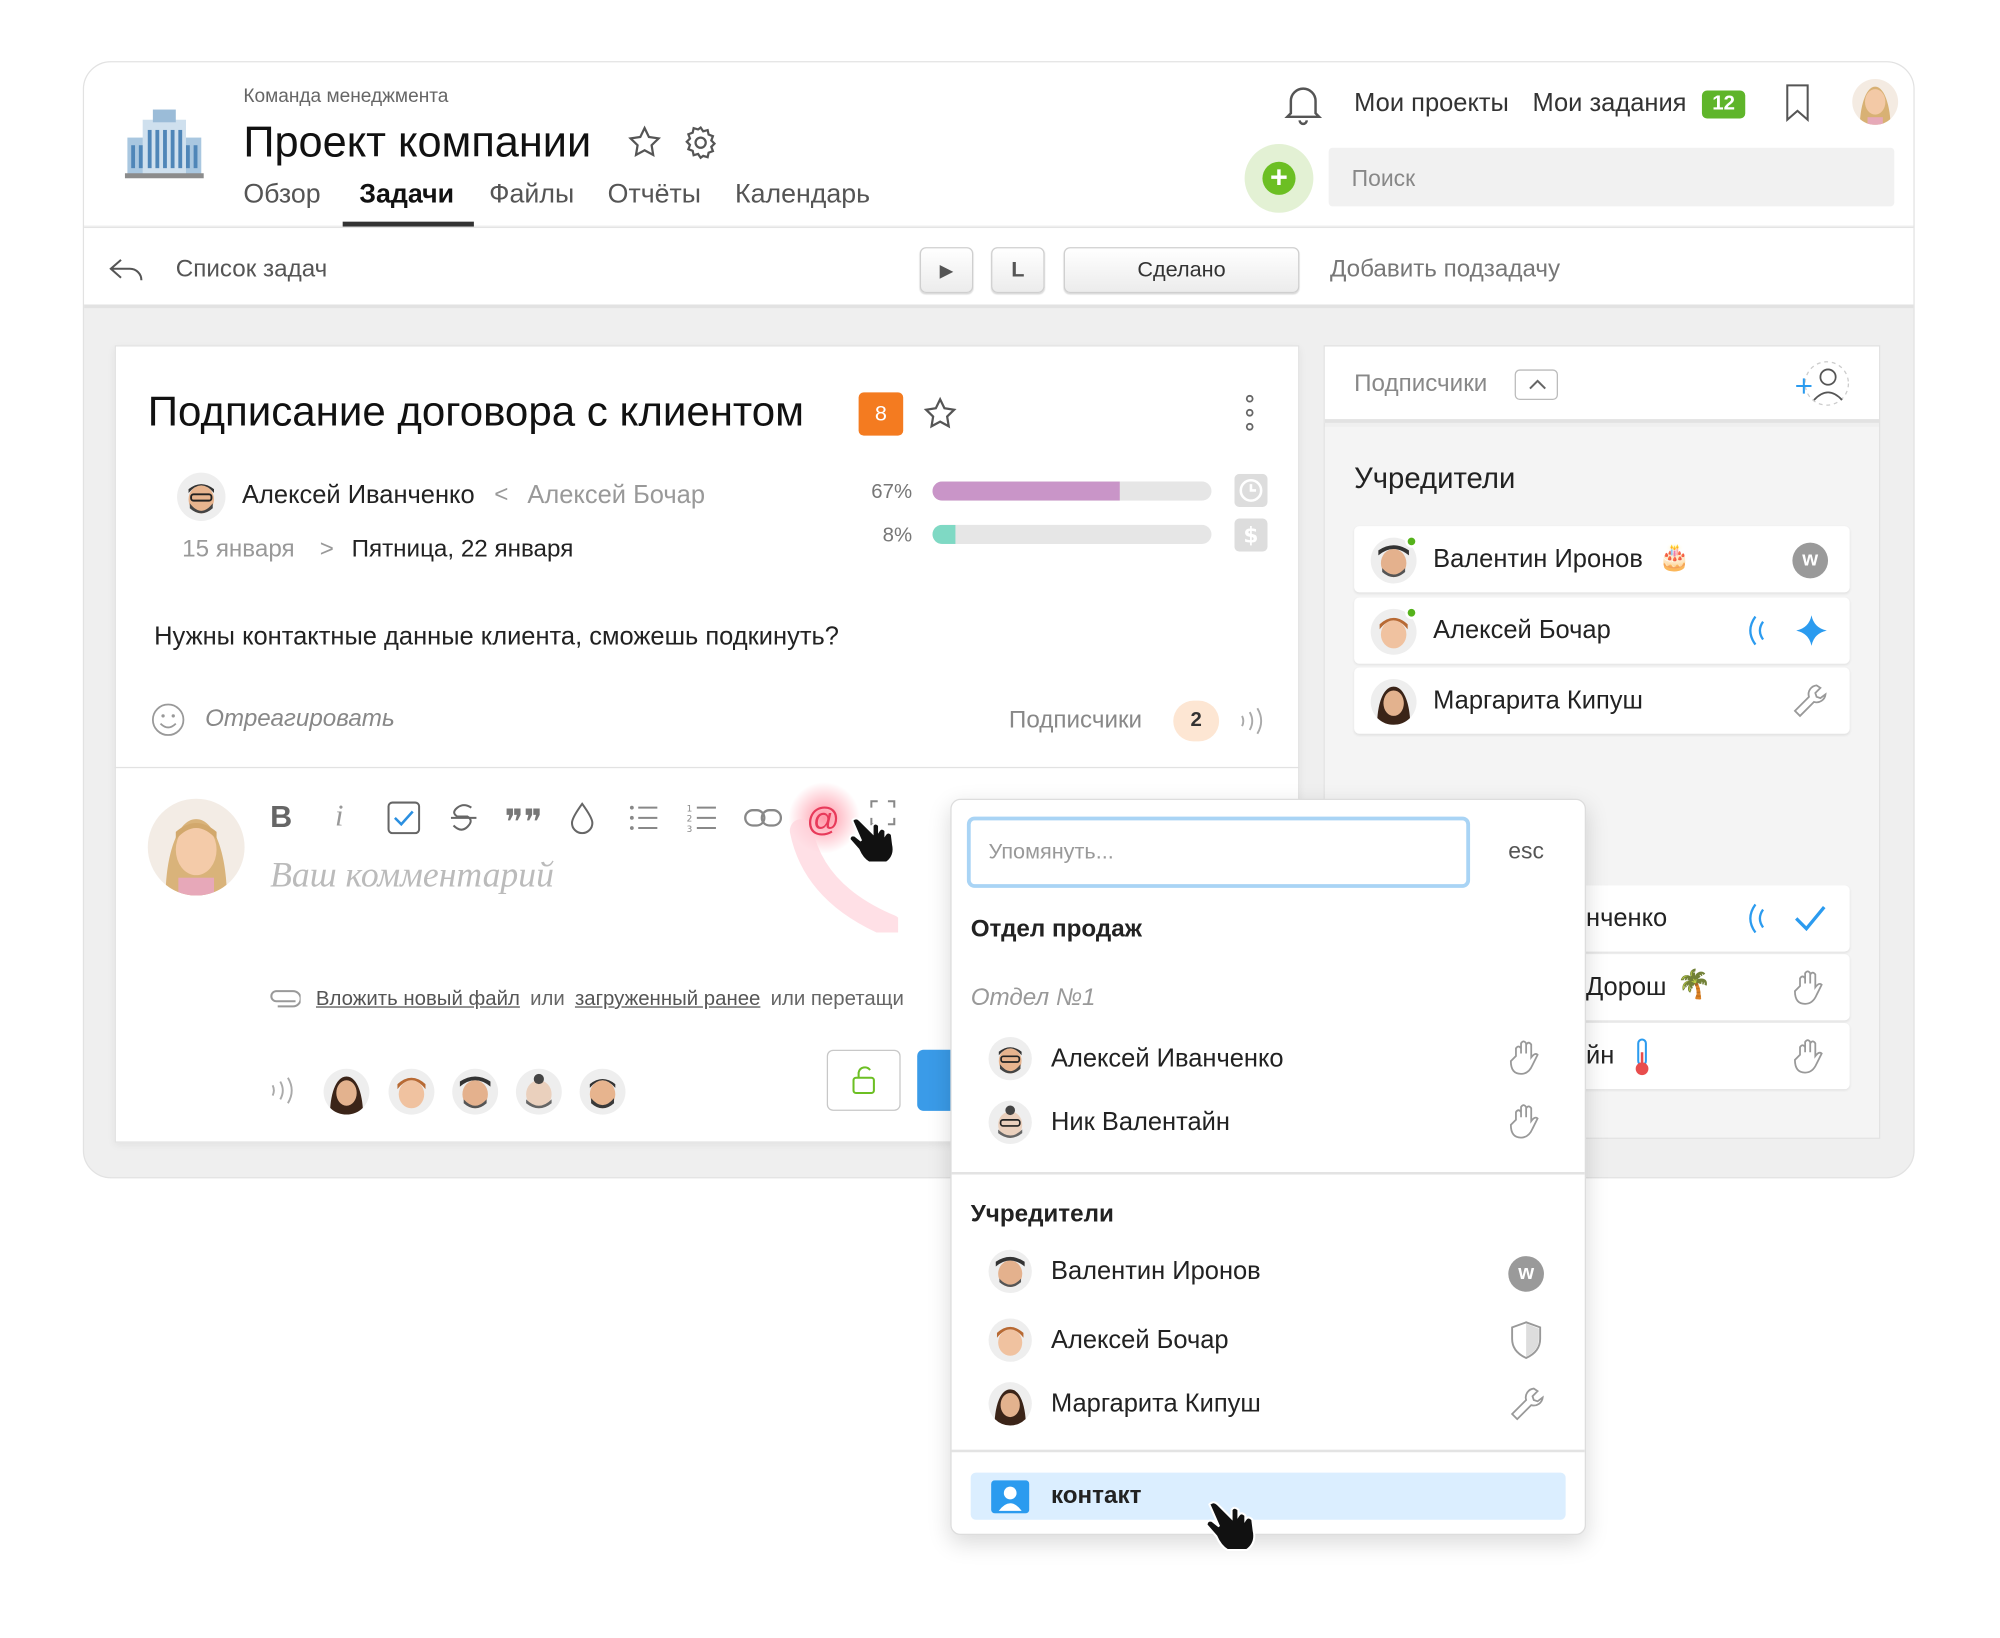 The image size is (2000, 1638). What do you see at coordinates (1181, 270) in the screenshot?
I see `done-button: Сделано` at bounding box center [1181, 270].